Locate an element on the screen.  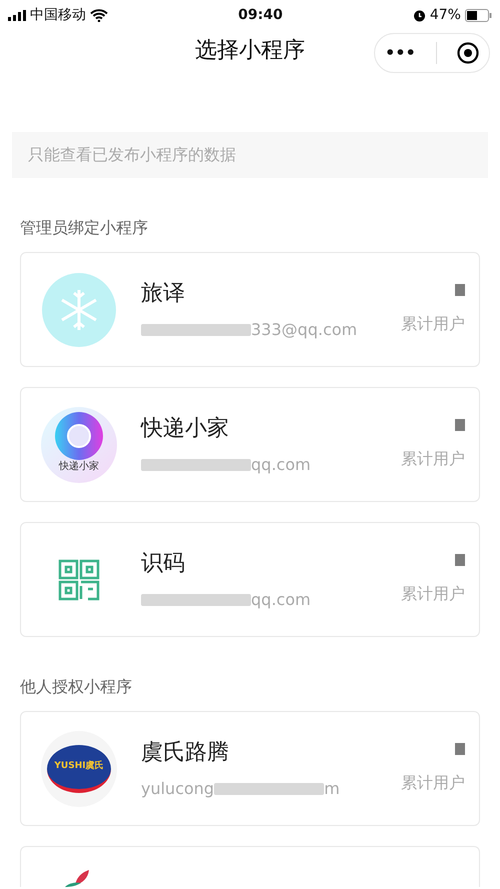
app-card: 快递小家 快递小家 qq.com 累计用户 is located at coordinates (250, 444).